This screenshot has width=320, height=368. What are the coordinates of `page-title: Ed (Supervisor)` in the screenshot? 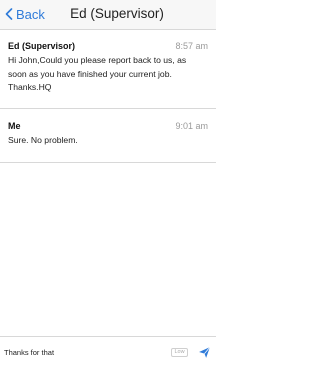 It's located at (117, 13).